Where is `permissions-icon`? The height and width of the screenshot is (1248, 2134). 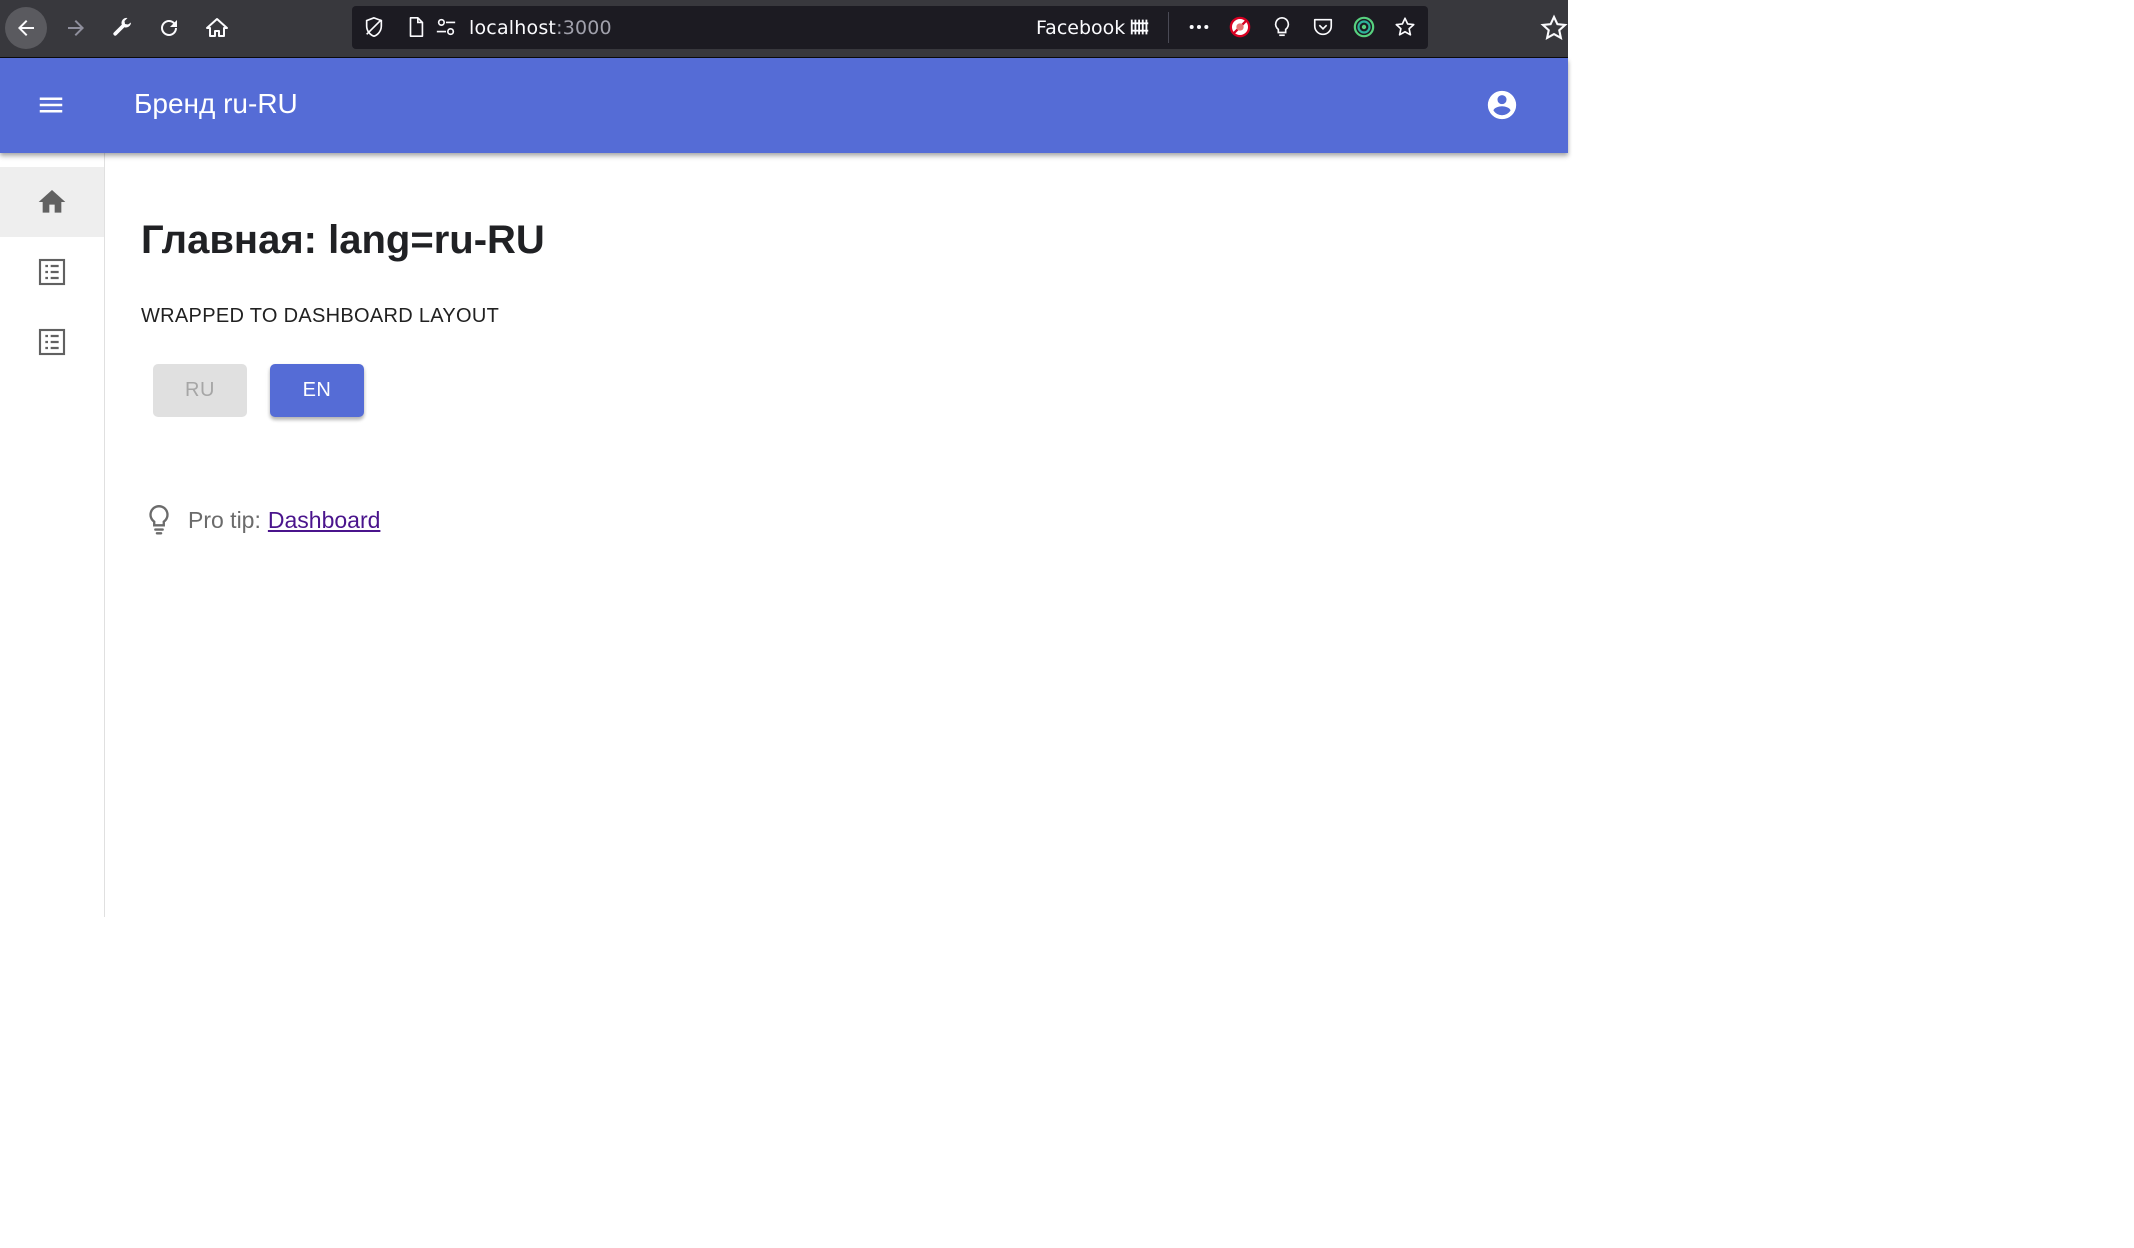
permissions-icon is located at coordinates (446, 27).